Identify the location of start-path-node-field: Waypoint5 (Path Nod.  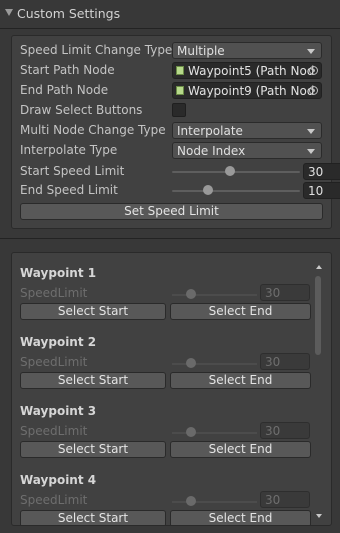
(247, 70).